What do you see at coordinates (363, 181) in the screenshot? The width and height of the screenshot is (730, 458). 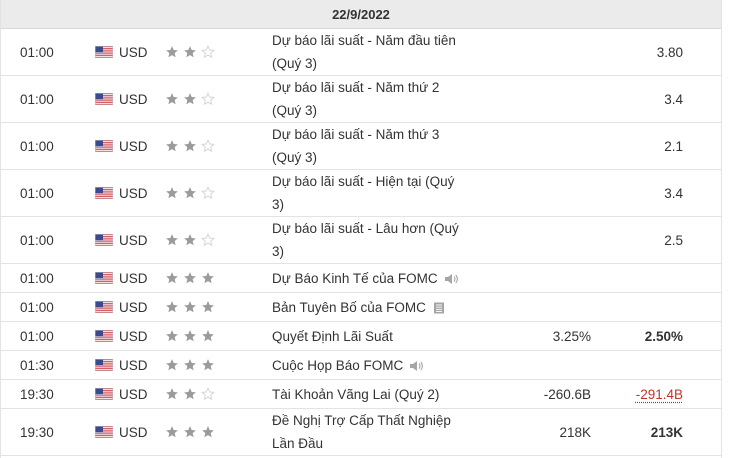 I see `event-name-line1: Dự báo lãi suất - Hiện tại (Quý` at bounding box center [363, 181].